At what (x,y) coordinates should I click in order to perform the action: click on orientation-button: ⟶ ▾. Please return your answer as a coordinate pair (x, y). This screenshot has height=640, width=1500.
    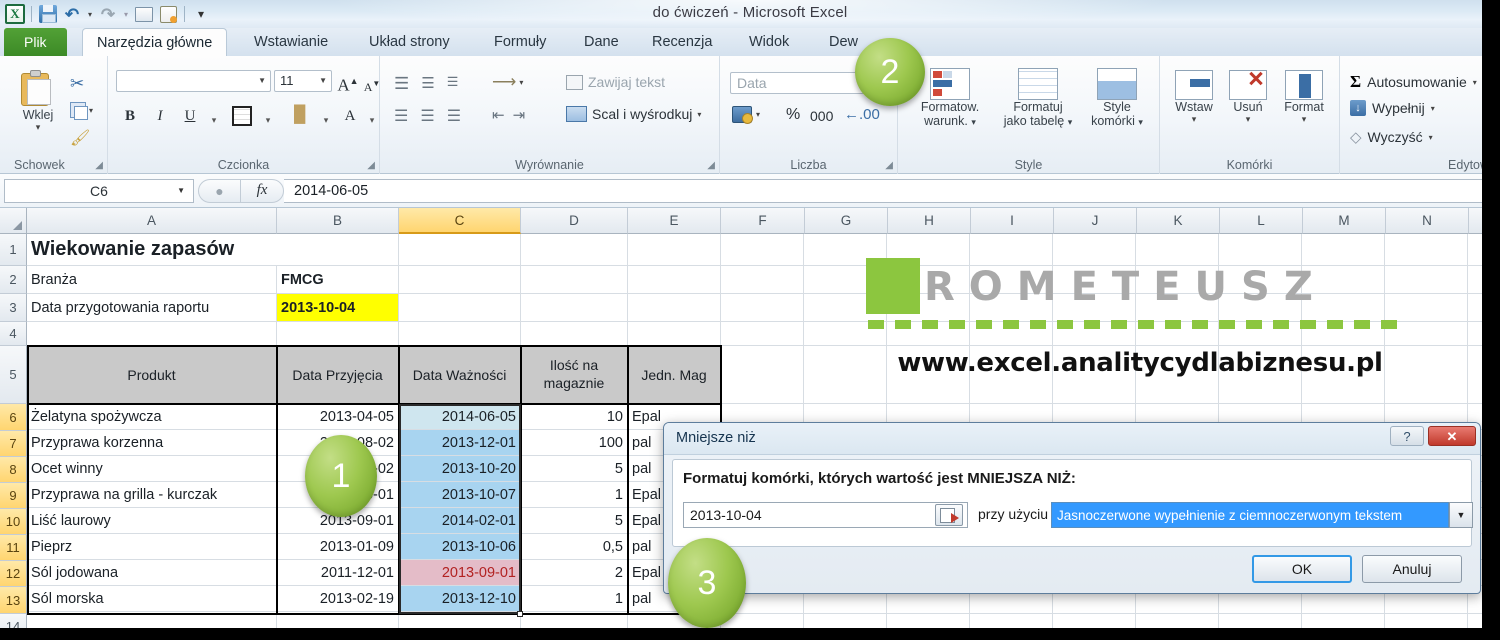
    Looking at the image, I should click on (507, 82).